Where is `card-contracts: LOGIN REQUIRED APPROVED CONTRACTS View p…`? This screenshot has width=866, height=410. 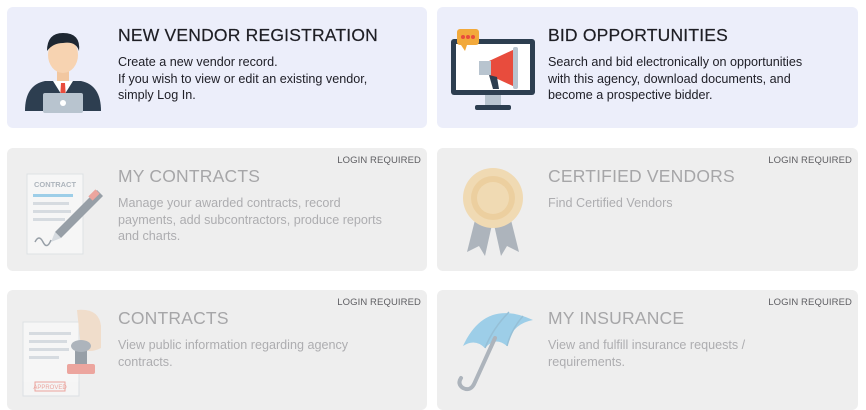 card-contracts: LOGIN REQUIRED APPROVED CONTRACTS View p… is located at coordinates (217, 350).